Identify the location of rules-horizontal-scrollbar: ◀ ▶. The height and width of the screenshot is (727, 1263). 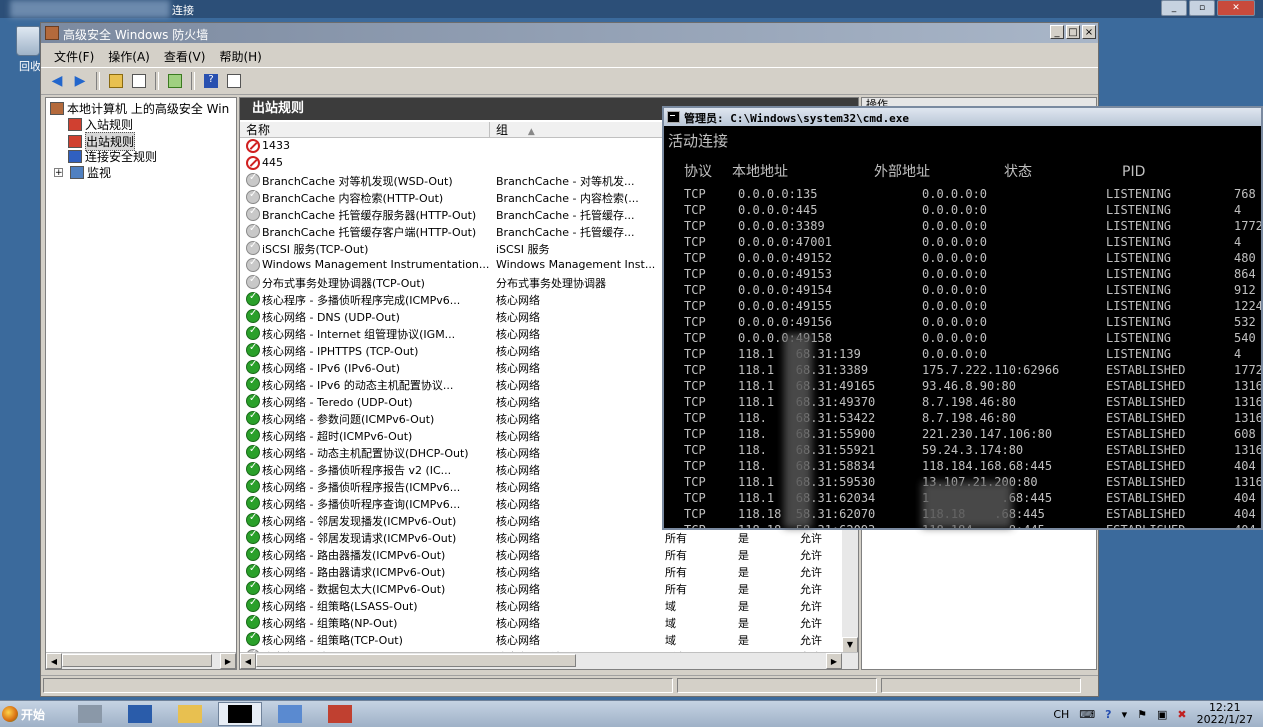
(549, 660).